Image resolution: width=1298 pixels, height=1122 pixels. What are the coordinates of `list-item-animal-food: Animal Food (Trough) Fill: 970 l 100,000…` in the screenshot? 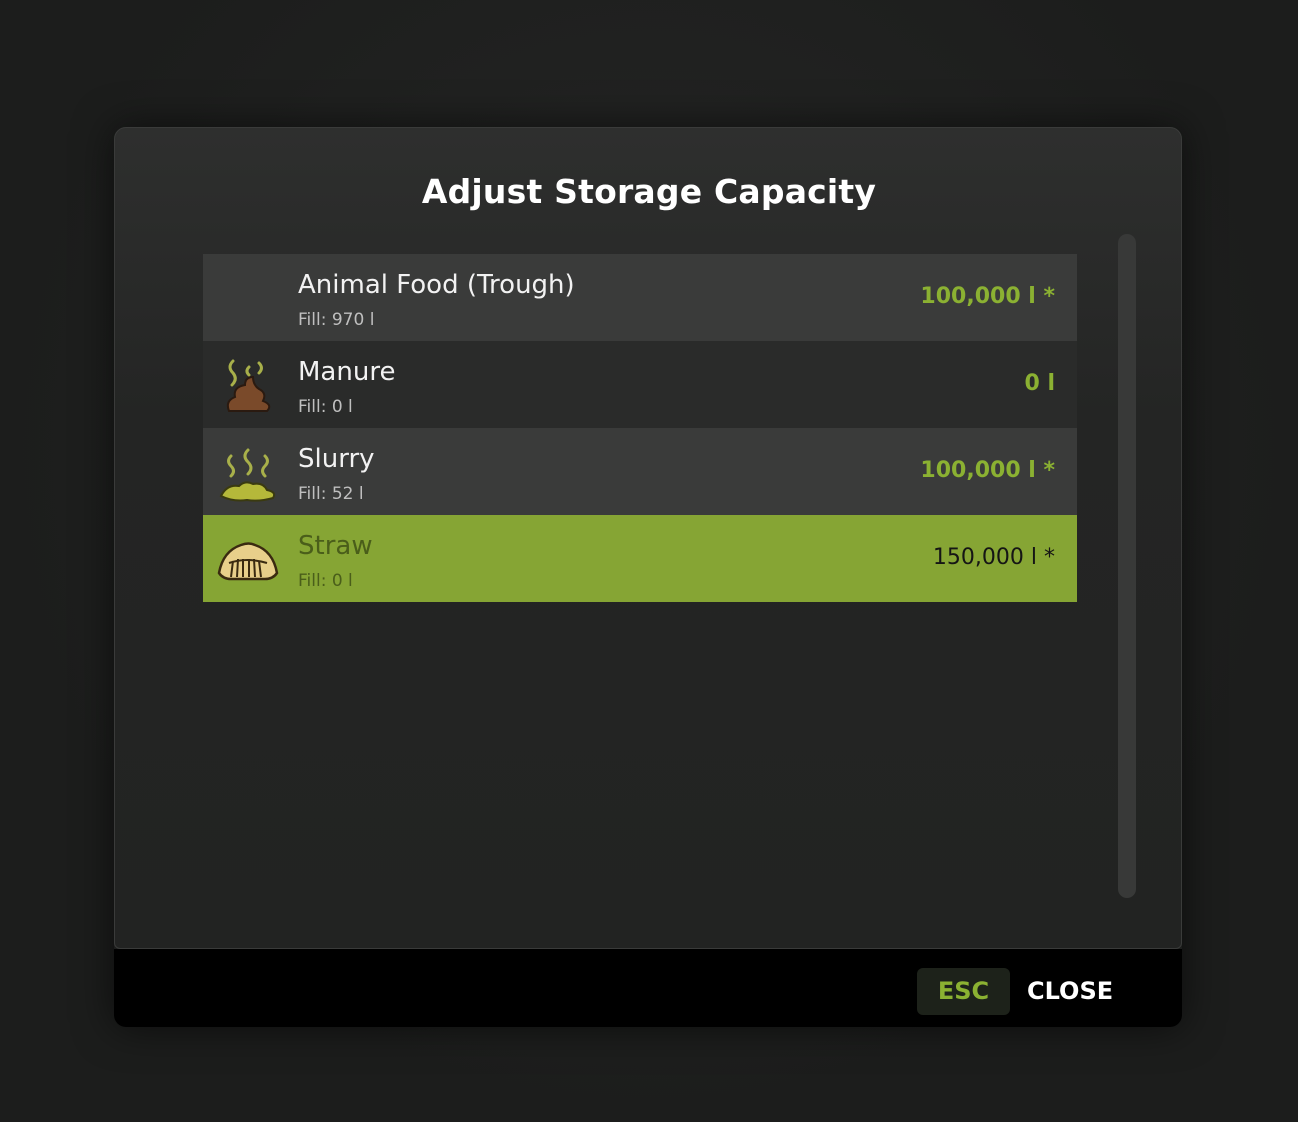 It's located at (640, 297).